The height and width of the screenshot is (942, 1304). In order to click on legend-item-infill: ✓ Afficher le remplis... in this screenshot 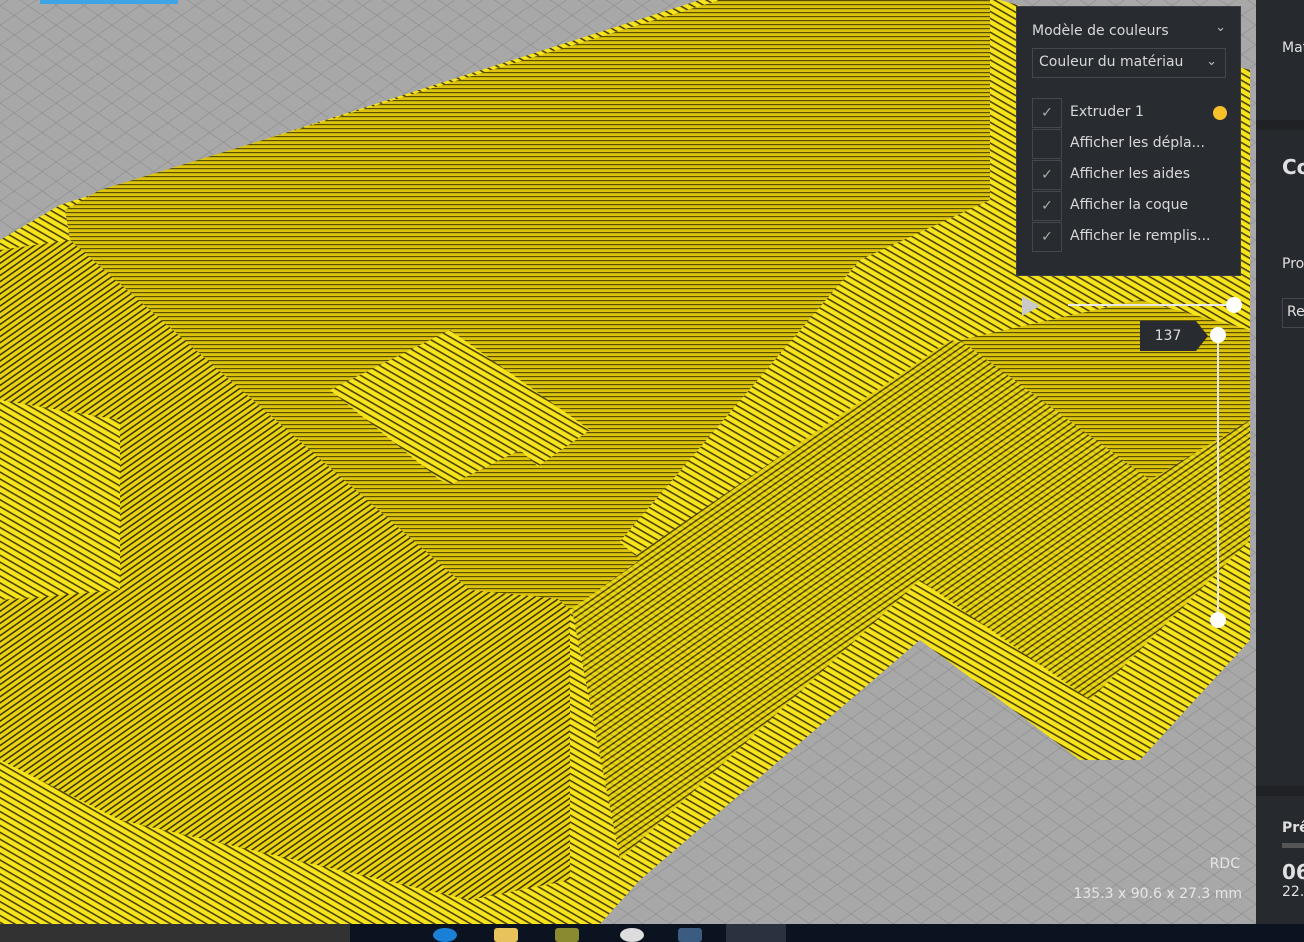, I will do `click(1129, 237)`.